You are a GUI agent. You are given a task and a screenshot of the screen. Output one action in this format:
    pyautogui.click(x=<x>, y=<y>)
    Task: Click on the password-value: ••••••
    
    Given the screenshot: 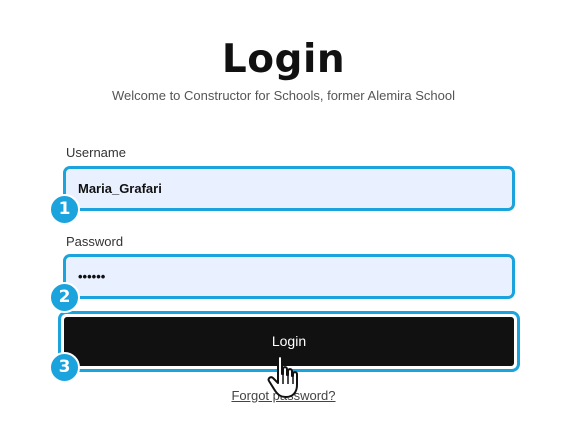 What is the action you would take?
    pyautogui.click(x=289, y=276)
    